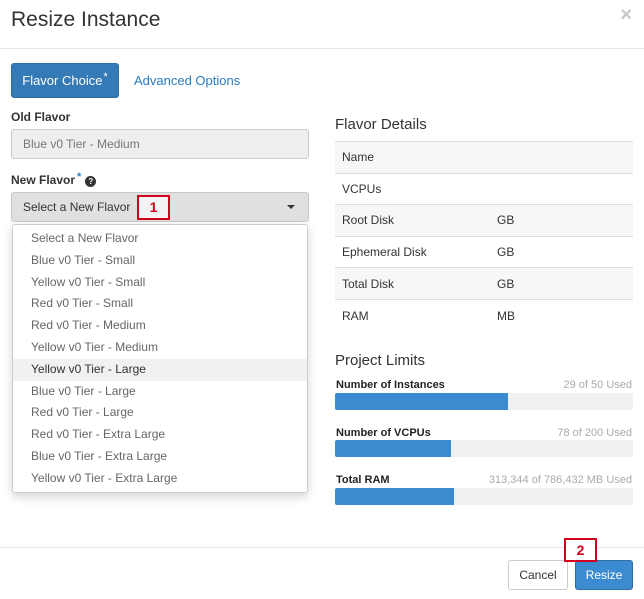 The height and width of the screenshot is (599, 644). Describe the element at coordinates (604, 575) in the screenshot. I see `resize-button: Resize` at that location.